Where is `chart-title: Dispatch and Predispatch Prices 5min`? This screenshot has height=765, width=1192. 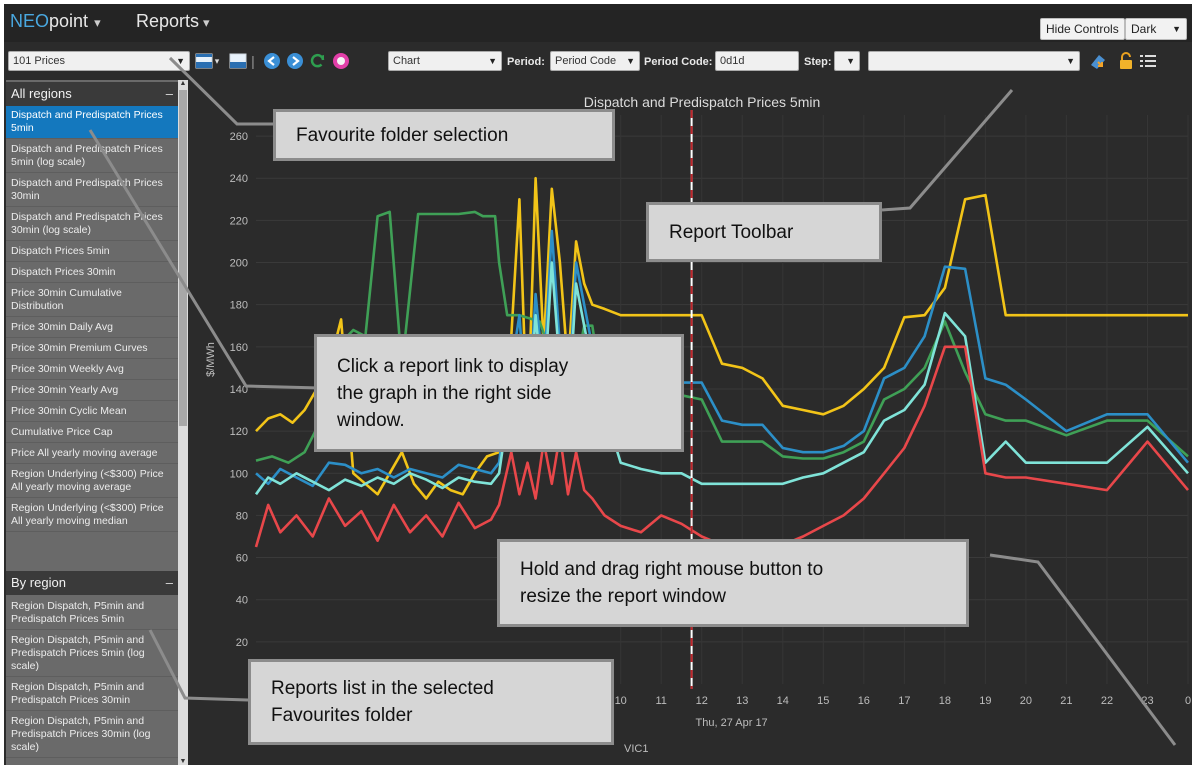
chart-title: Dispatch and Predispatch Prices 5min is located at coordinates (702, 102).